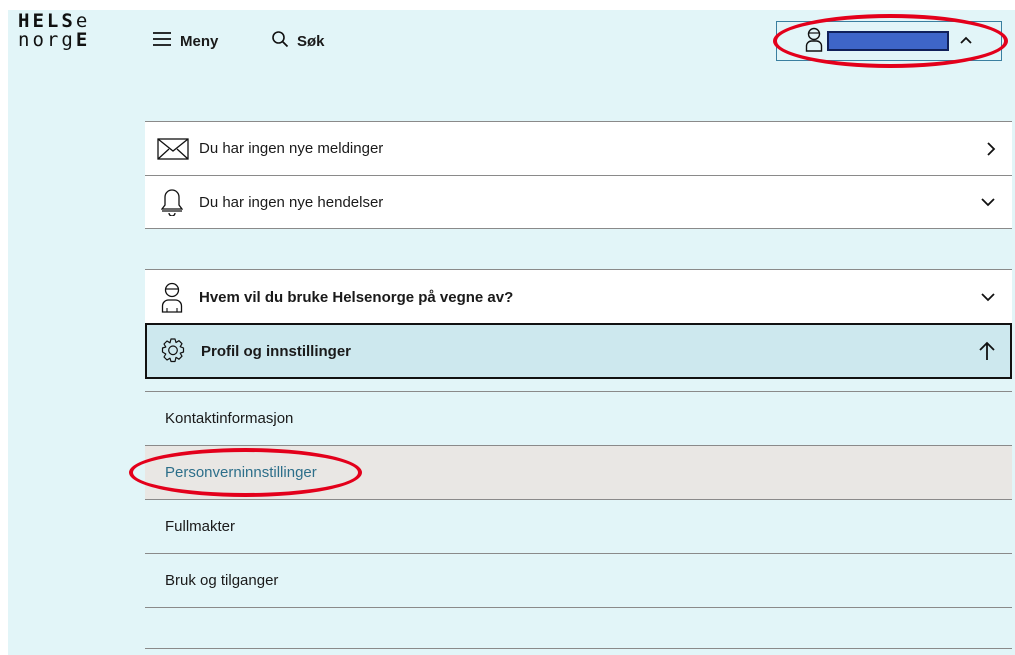  I want to click on messages-row: Du har ingen nye meldinger, so click(578, 148).